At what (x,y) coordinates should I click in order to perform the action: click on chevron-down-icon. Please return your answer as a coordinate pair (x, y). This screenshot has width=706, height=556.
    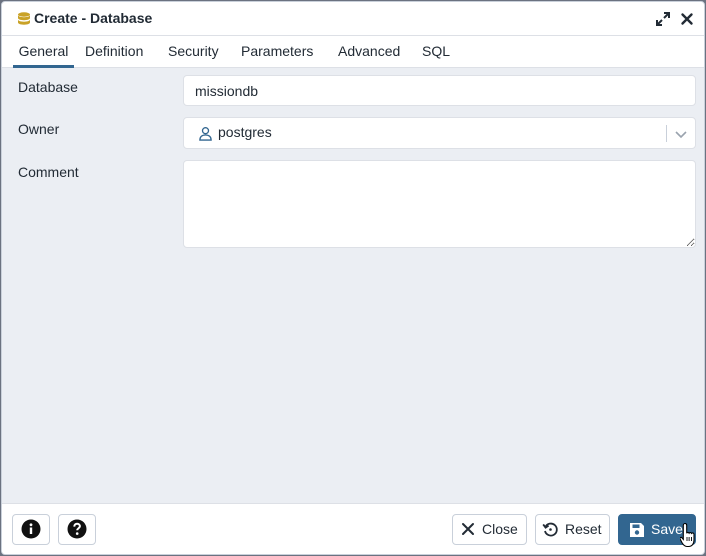
    Looking at the image, I should click on (681, 134).